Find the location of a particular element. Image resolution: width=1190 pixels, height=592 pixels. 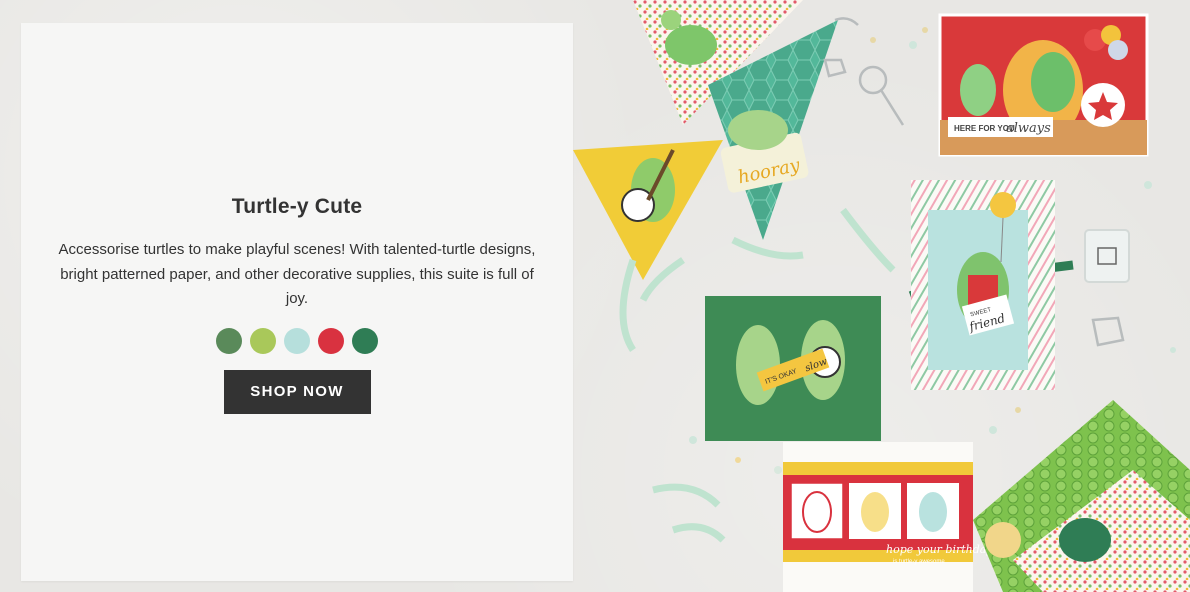

color-swatches is located at coordinates (297, 340).